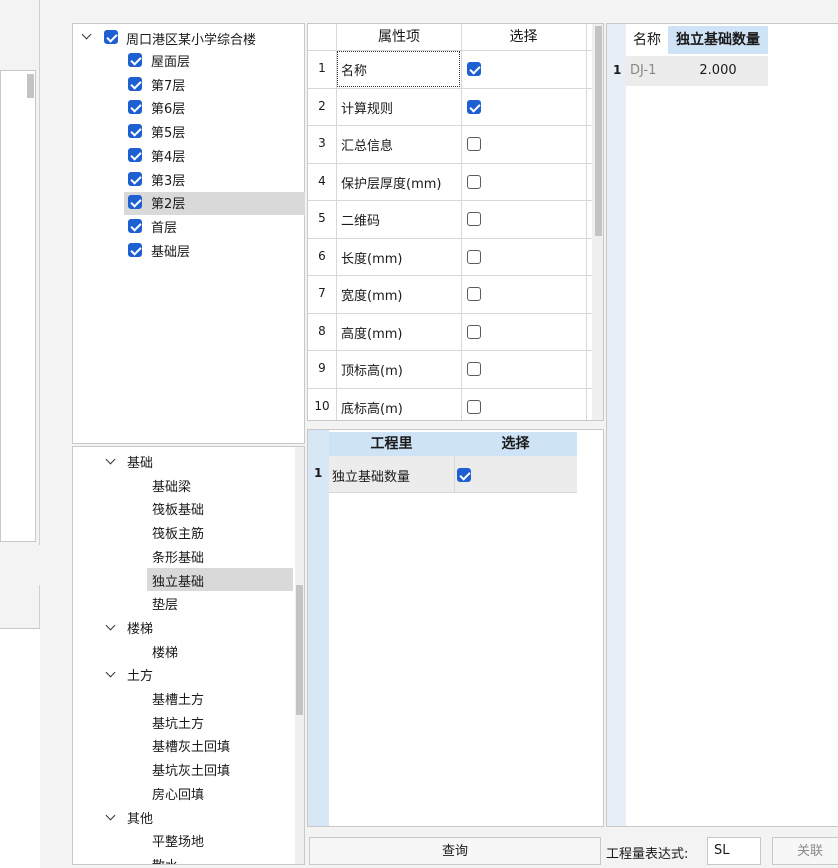 Image resolution: width=838 pixels, height=868 pixels. I want to click on component-item-label: 基槽灰土回填, so click(191, 745).